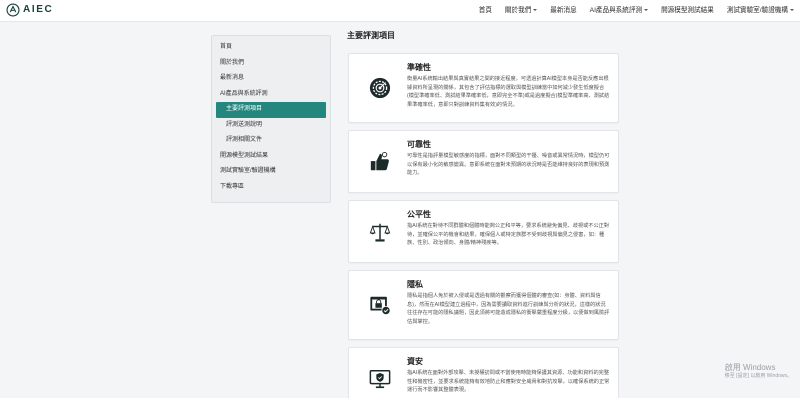 The width and height of the screenshot is (800, 398). What do you see at coordinates (271, 141) in the screenshot?
I see `sidebar-item-documents: 評測相關文件` at bounding box center [271, 141].